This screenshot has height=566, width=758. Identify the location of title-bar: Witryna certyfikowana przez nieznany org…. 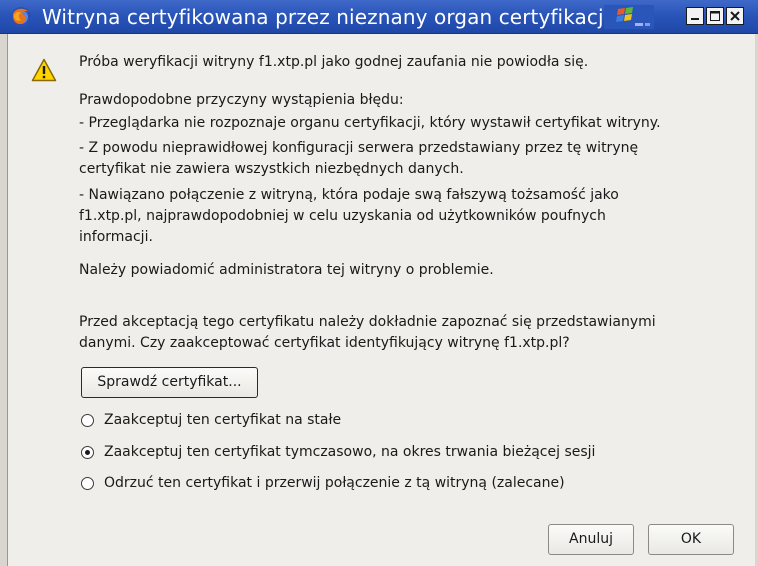
(379, 17).